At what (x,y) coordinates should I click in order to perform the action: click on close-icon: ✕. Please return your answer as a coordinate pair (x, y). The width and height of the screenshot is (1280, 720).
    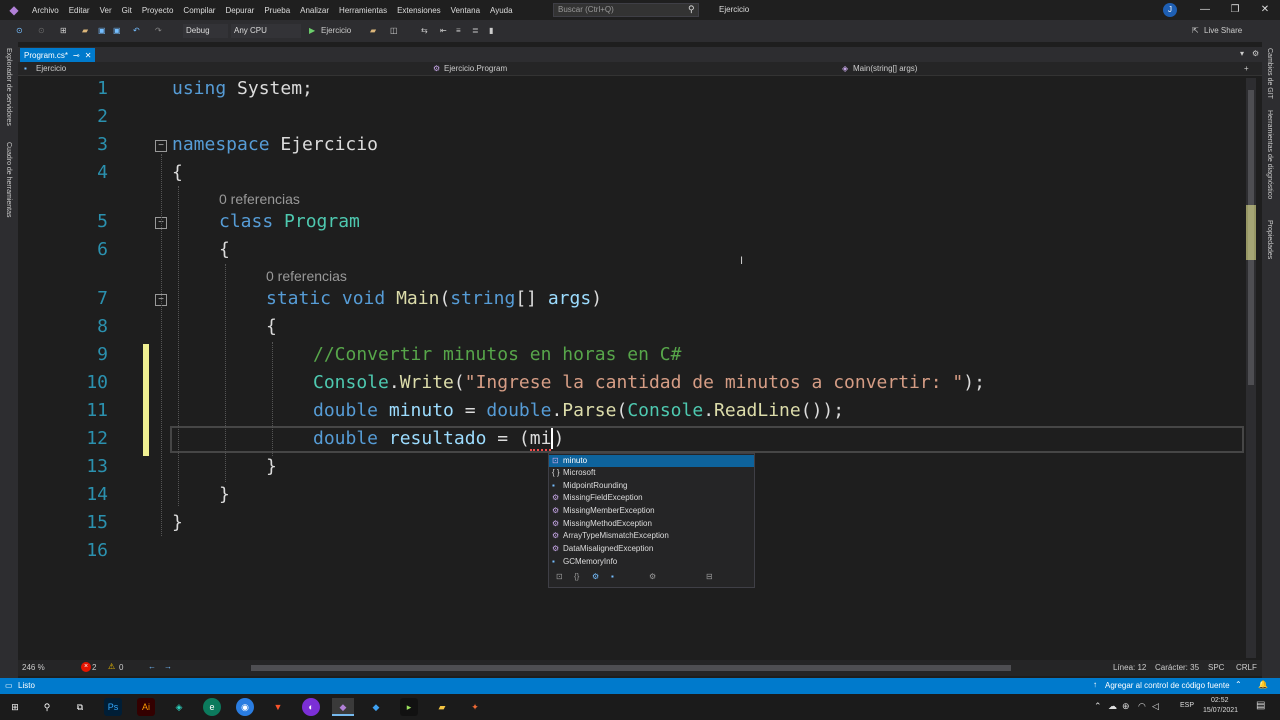
    Looking at the image, I should click on (1265, 10).